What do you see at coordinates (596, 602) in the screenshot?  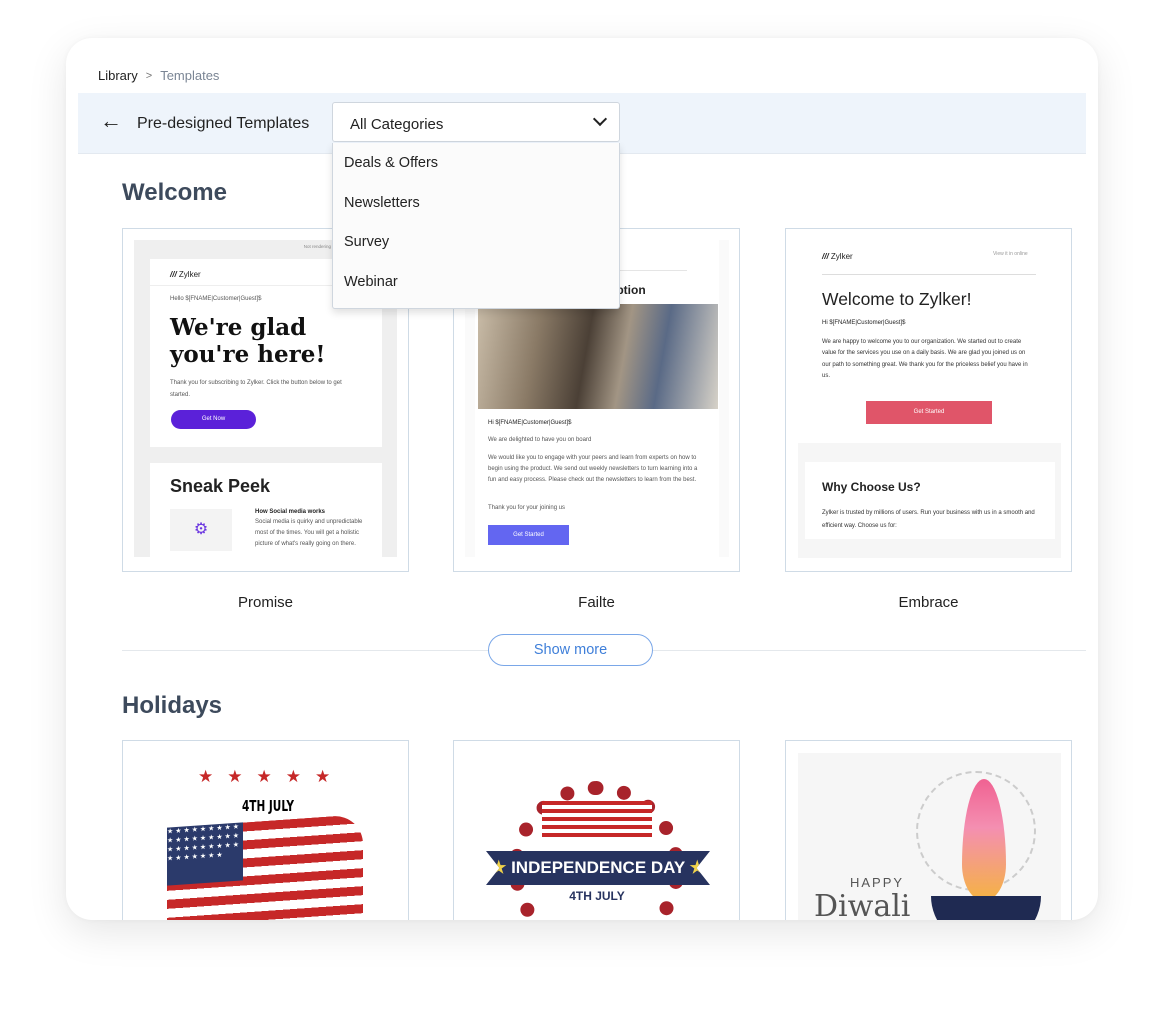 I see `template-name: Failte` at bounding box center [596, 602].